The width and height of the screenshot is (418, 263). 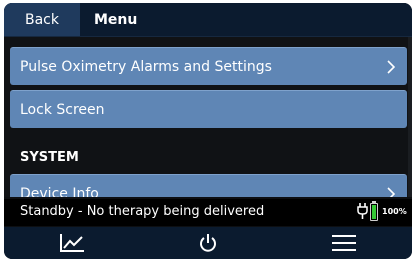 What do you see at coordinates (208, 109) in the screenshot?
I see `menu-item-lock-screen: Lock Screen` at bounding box center [208, 109].